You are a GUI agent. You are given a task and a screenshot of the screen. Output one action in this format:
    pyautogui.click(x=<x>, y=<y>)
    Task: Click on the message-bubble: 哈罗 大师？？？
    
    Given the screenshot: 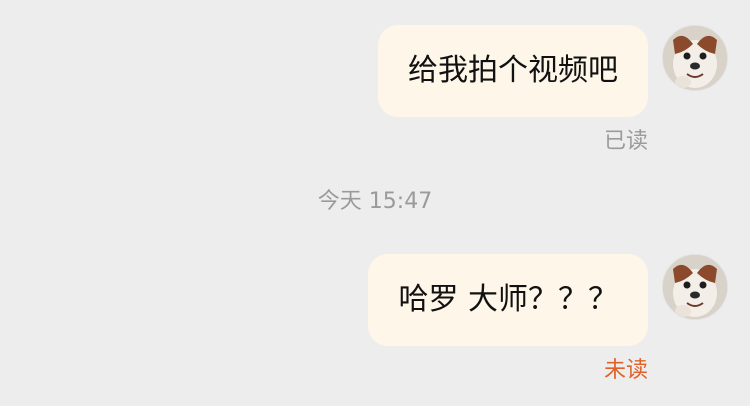 What is the action you would take?
    pyautogui.click(x=508, y=300)
    